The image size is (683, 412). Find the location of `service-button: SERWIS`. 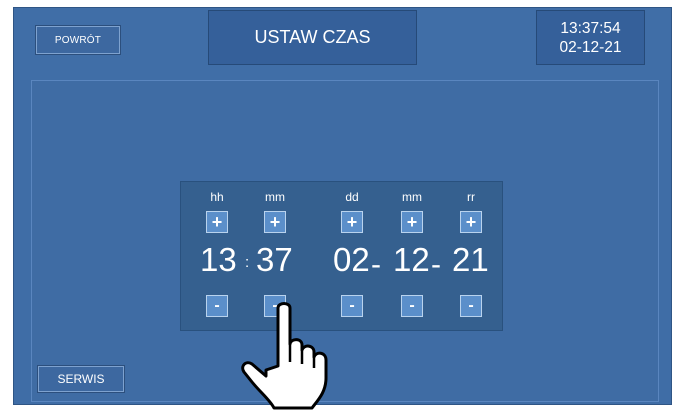

service-button: SERWIS is located at coordinates (81, 379).